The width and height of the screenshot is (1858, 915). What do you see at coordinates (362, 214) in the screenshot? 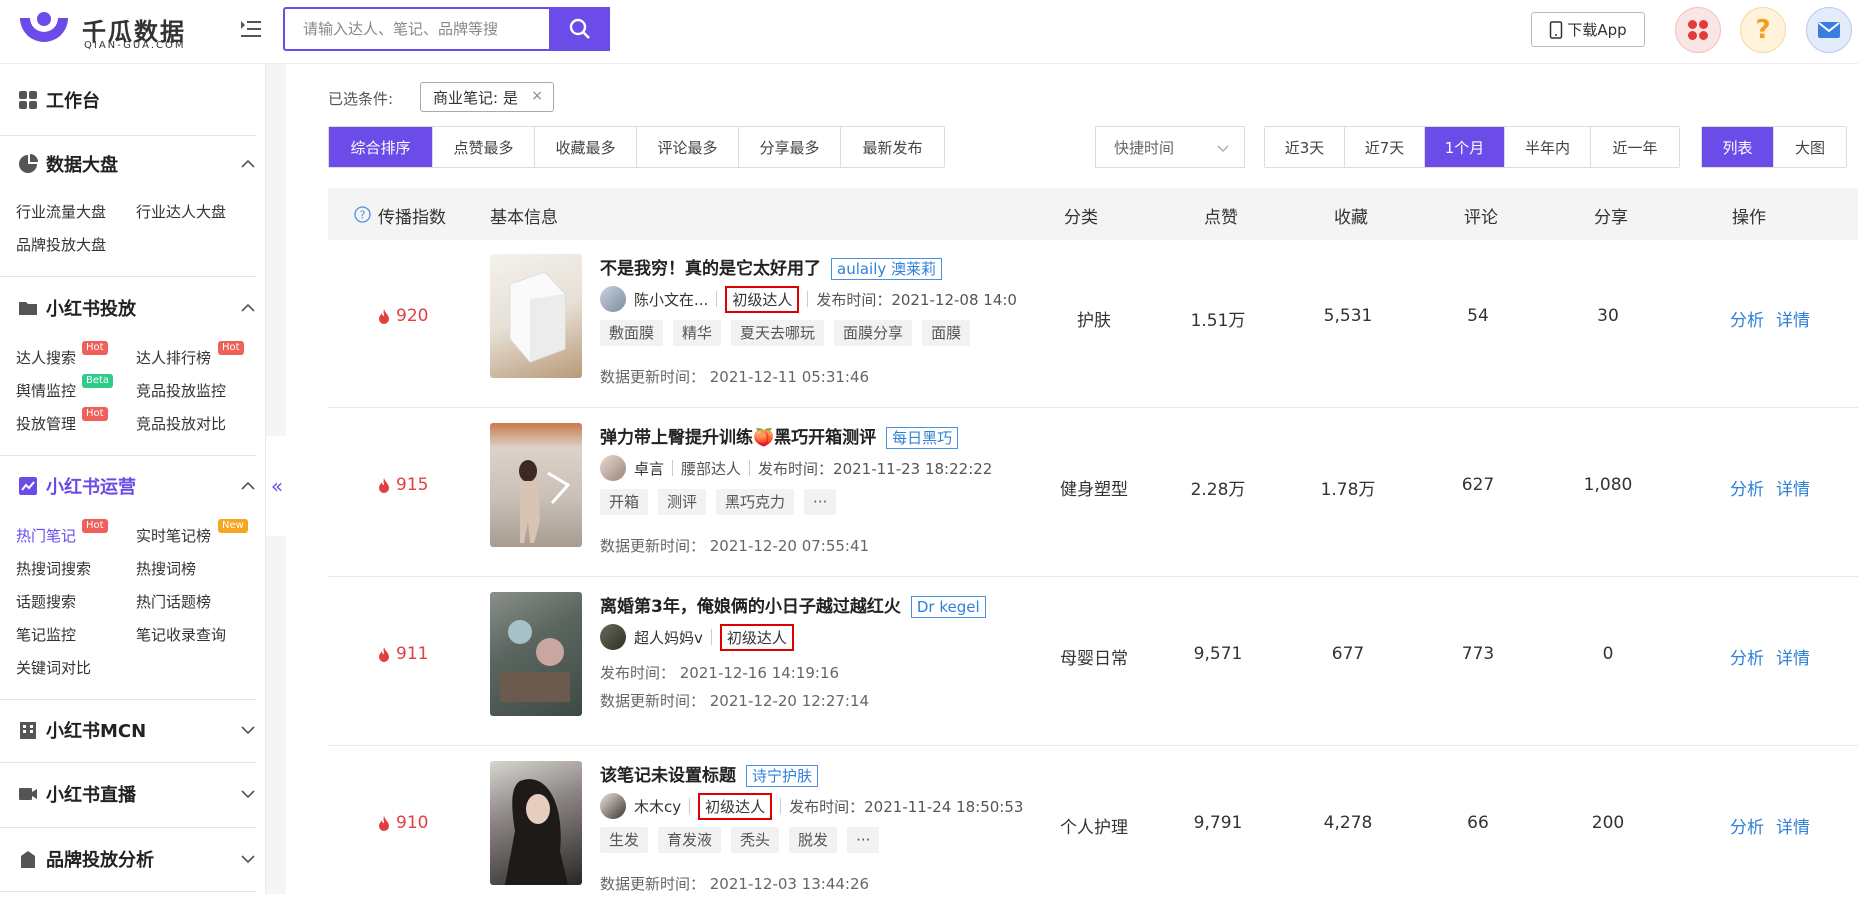
I see `info-icon: ?` at bounding box center [362, 214].